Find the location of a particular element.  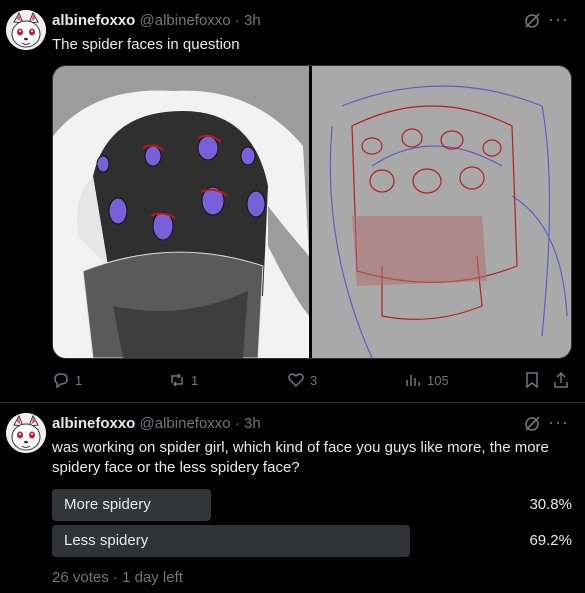

poll-option-percent: 30.8% is located at coordinates (550, 504).